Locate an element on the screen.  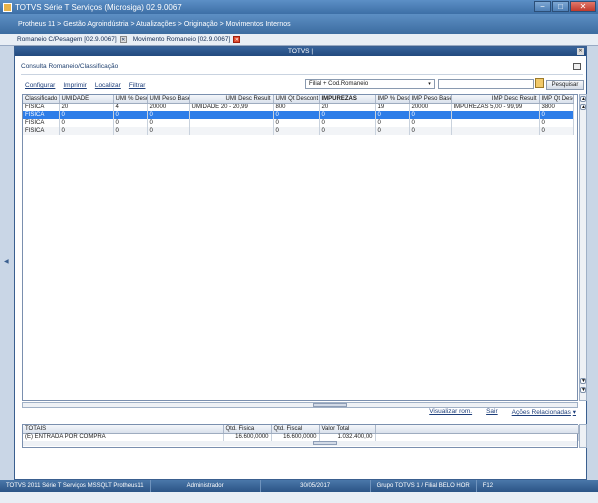
search-button: Pesquisar is located at coordinates (565, 85).